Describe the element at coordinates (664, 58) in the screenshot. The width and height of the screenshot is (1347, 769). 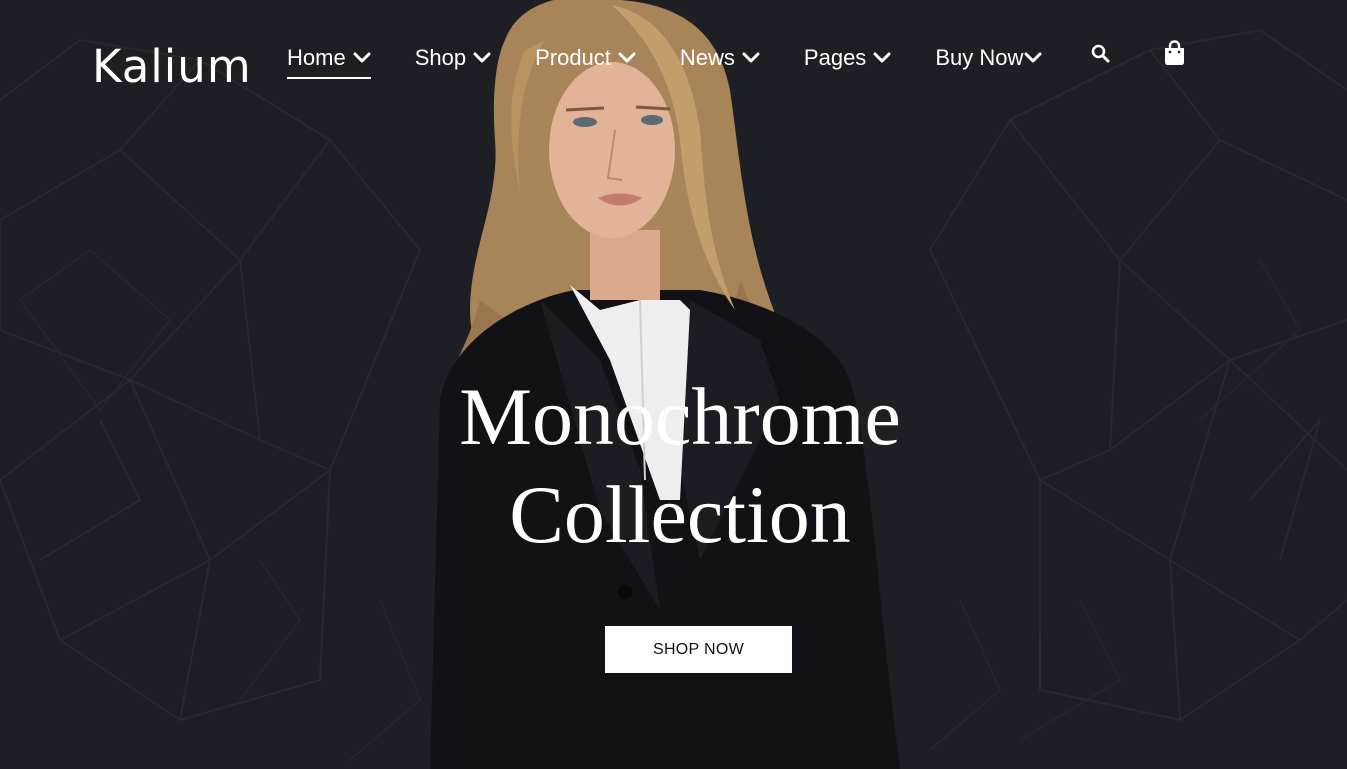
I see `main-navigation: Home Shop Product News Pages Buy Now` at that location.